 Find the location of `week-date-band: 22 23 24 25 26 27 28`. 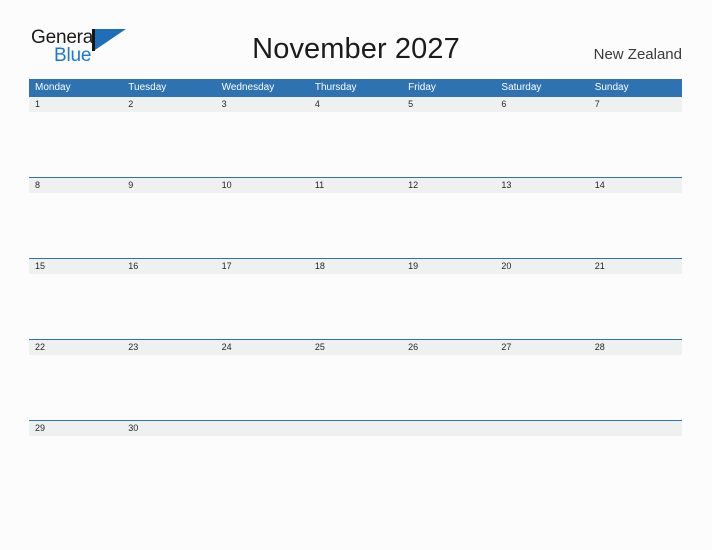

week-date-band: 22 23 24 25 26 27 28 is located at coordinates (355, 347).